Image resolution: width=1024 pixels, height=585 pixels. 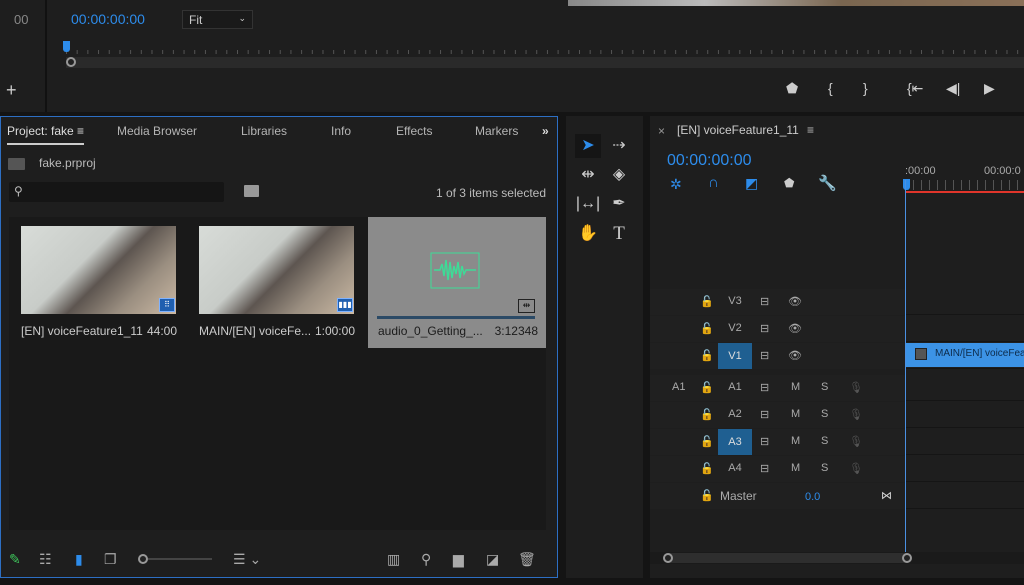 I want to click on play-icon: ▶, so click(x=989, y=88).